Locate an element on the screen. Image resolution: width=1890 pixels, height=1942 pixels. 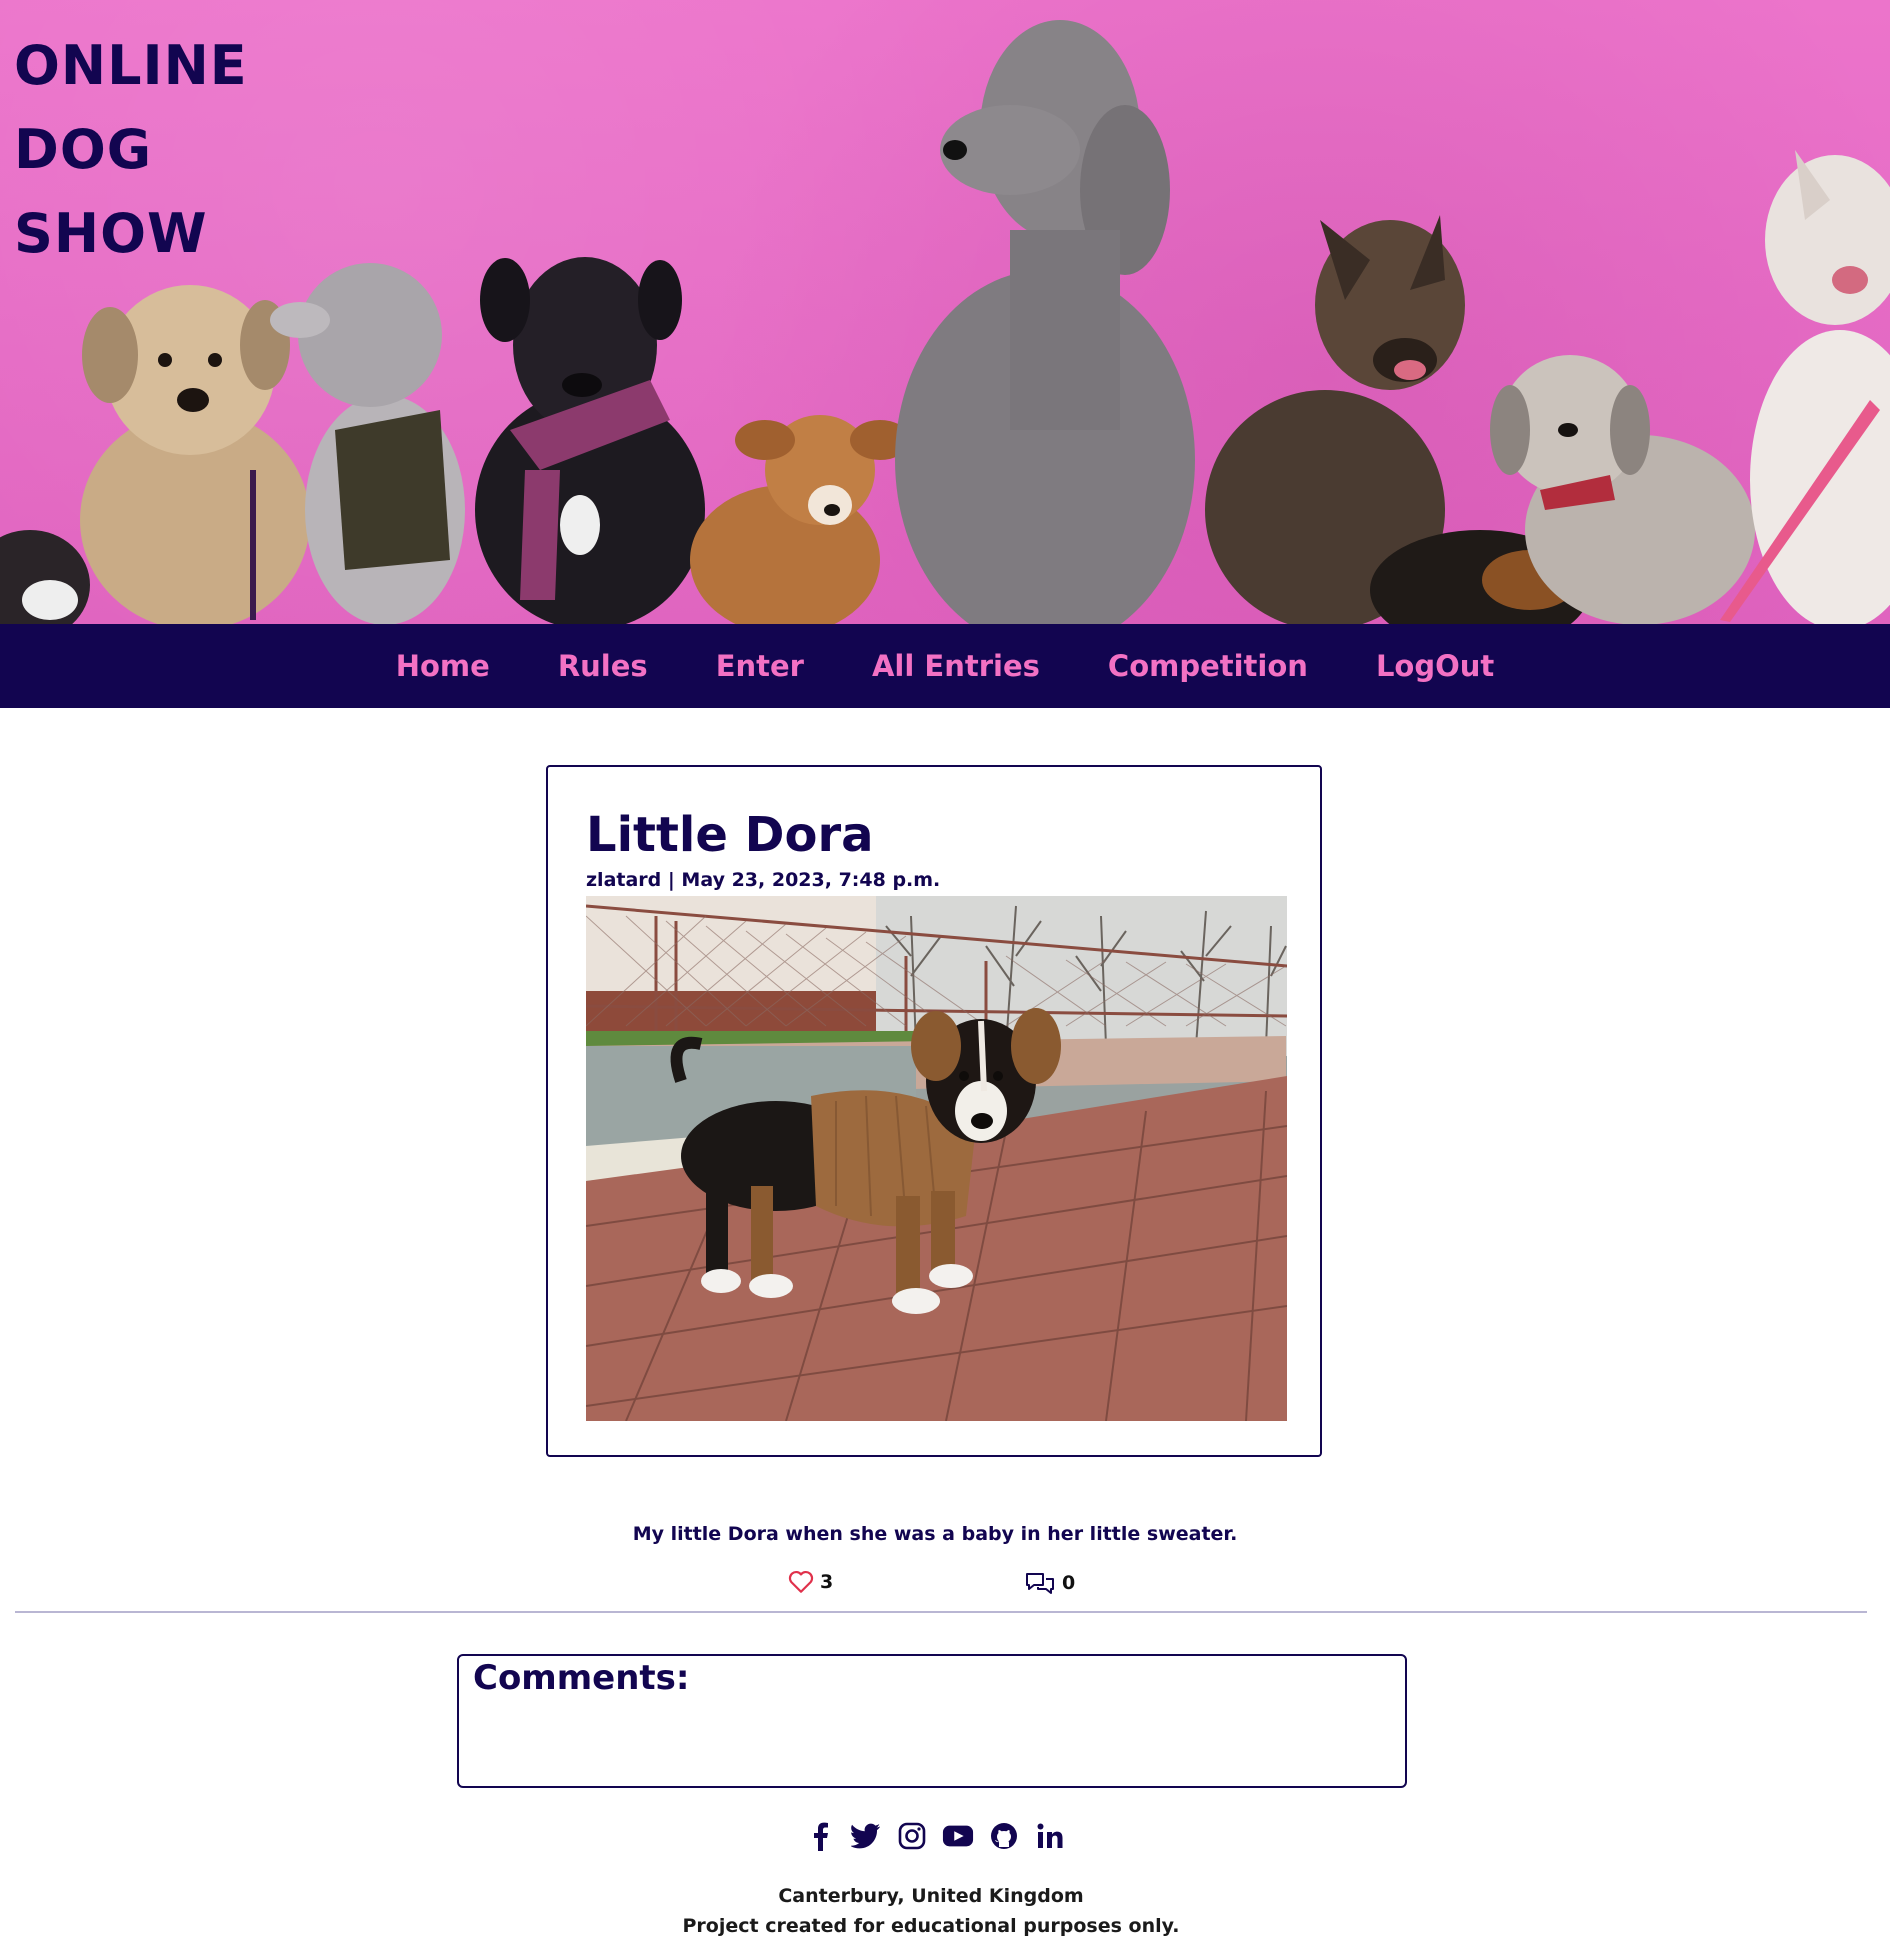
post-title: Little Dora is located at coordinates (730, 835).